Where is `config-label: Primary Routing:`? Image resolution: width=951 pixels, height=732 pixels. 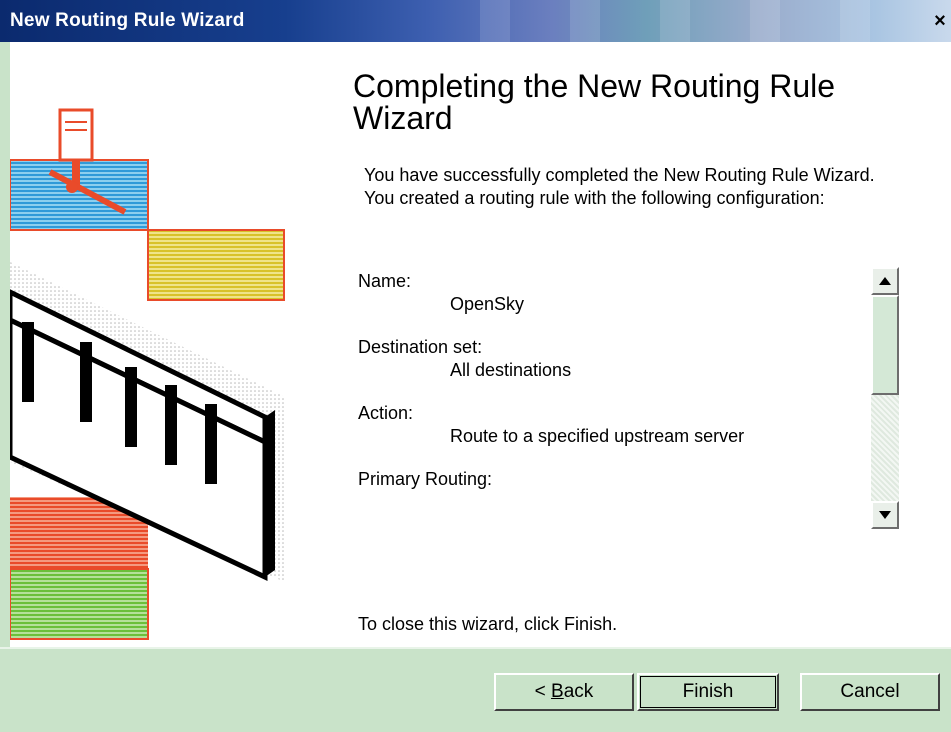
config-label: Primary Routing: is located at coordinates (425, 479).